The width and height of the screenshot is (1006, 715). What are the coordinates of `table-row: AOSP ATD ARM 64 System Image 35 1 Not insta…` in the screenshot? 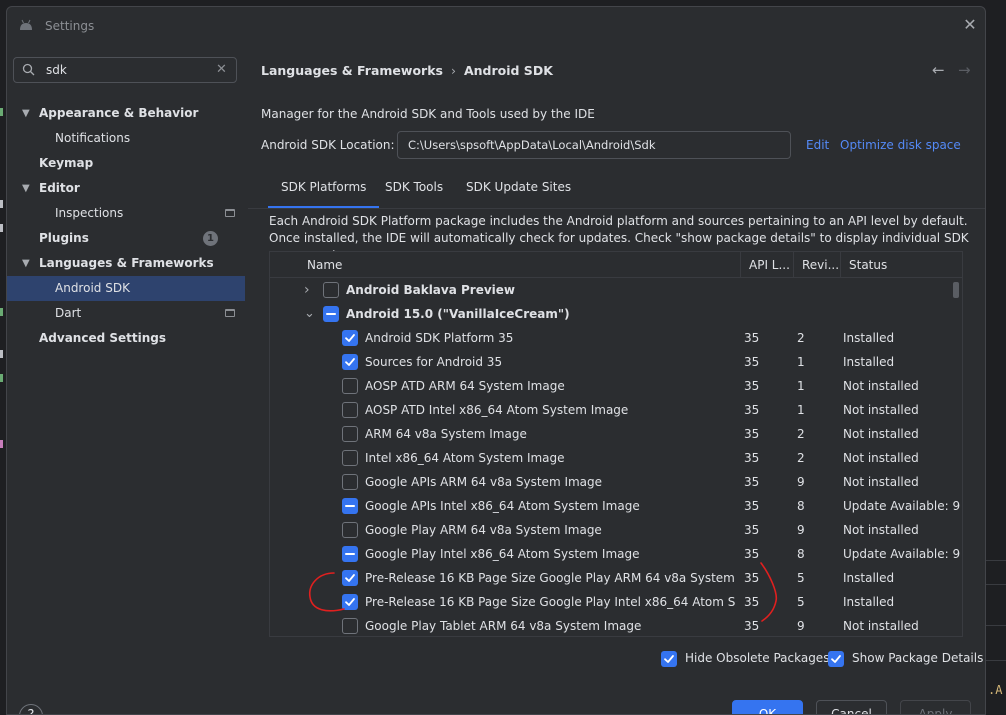 It's located at (610, 386).